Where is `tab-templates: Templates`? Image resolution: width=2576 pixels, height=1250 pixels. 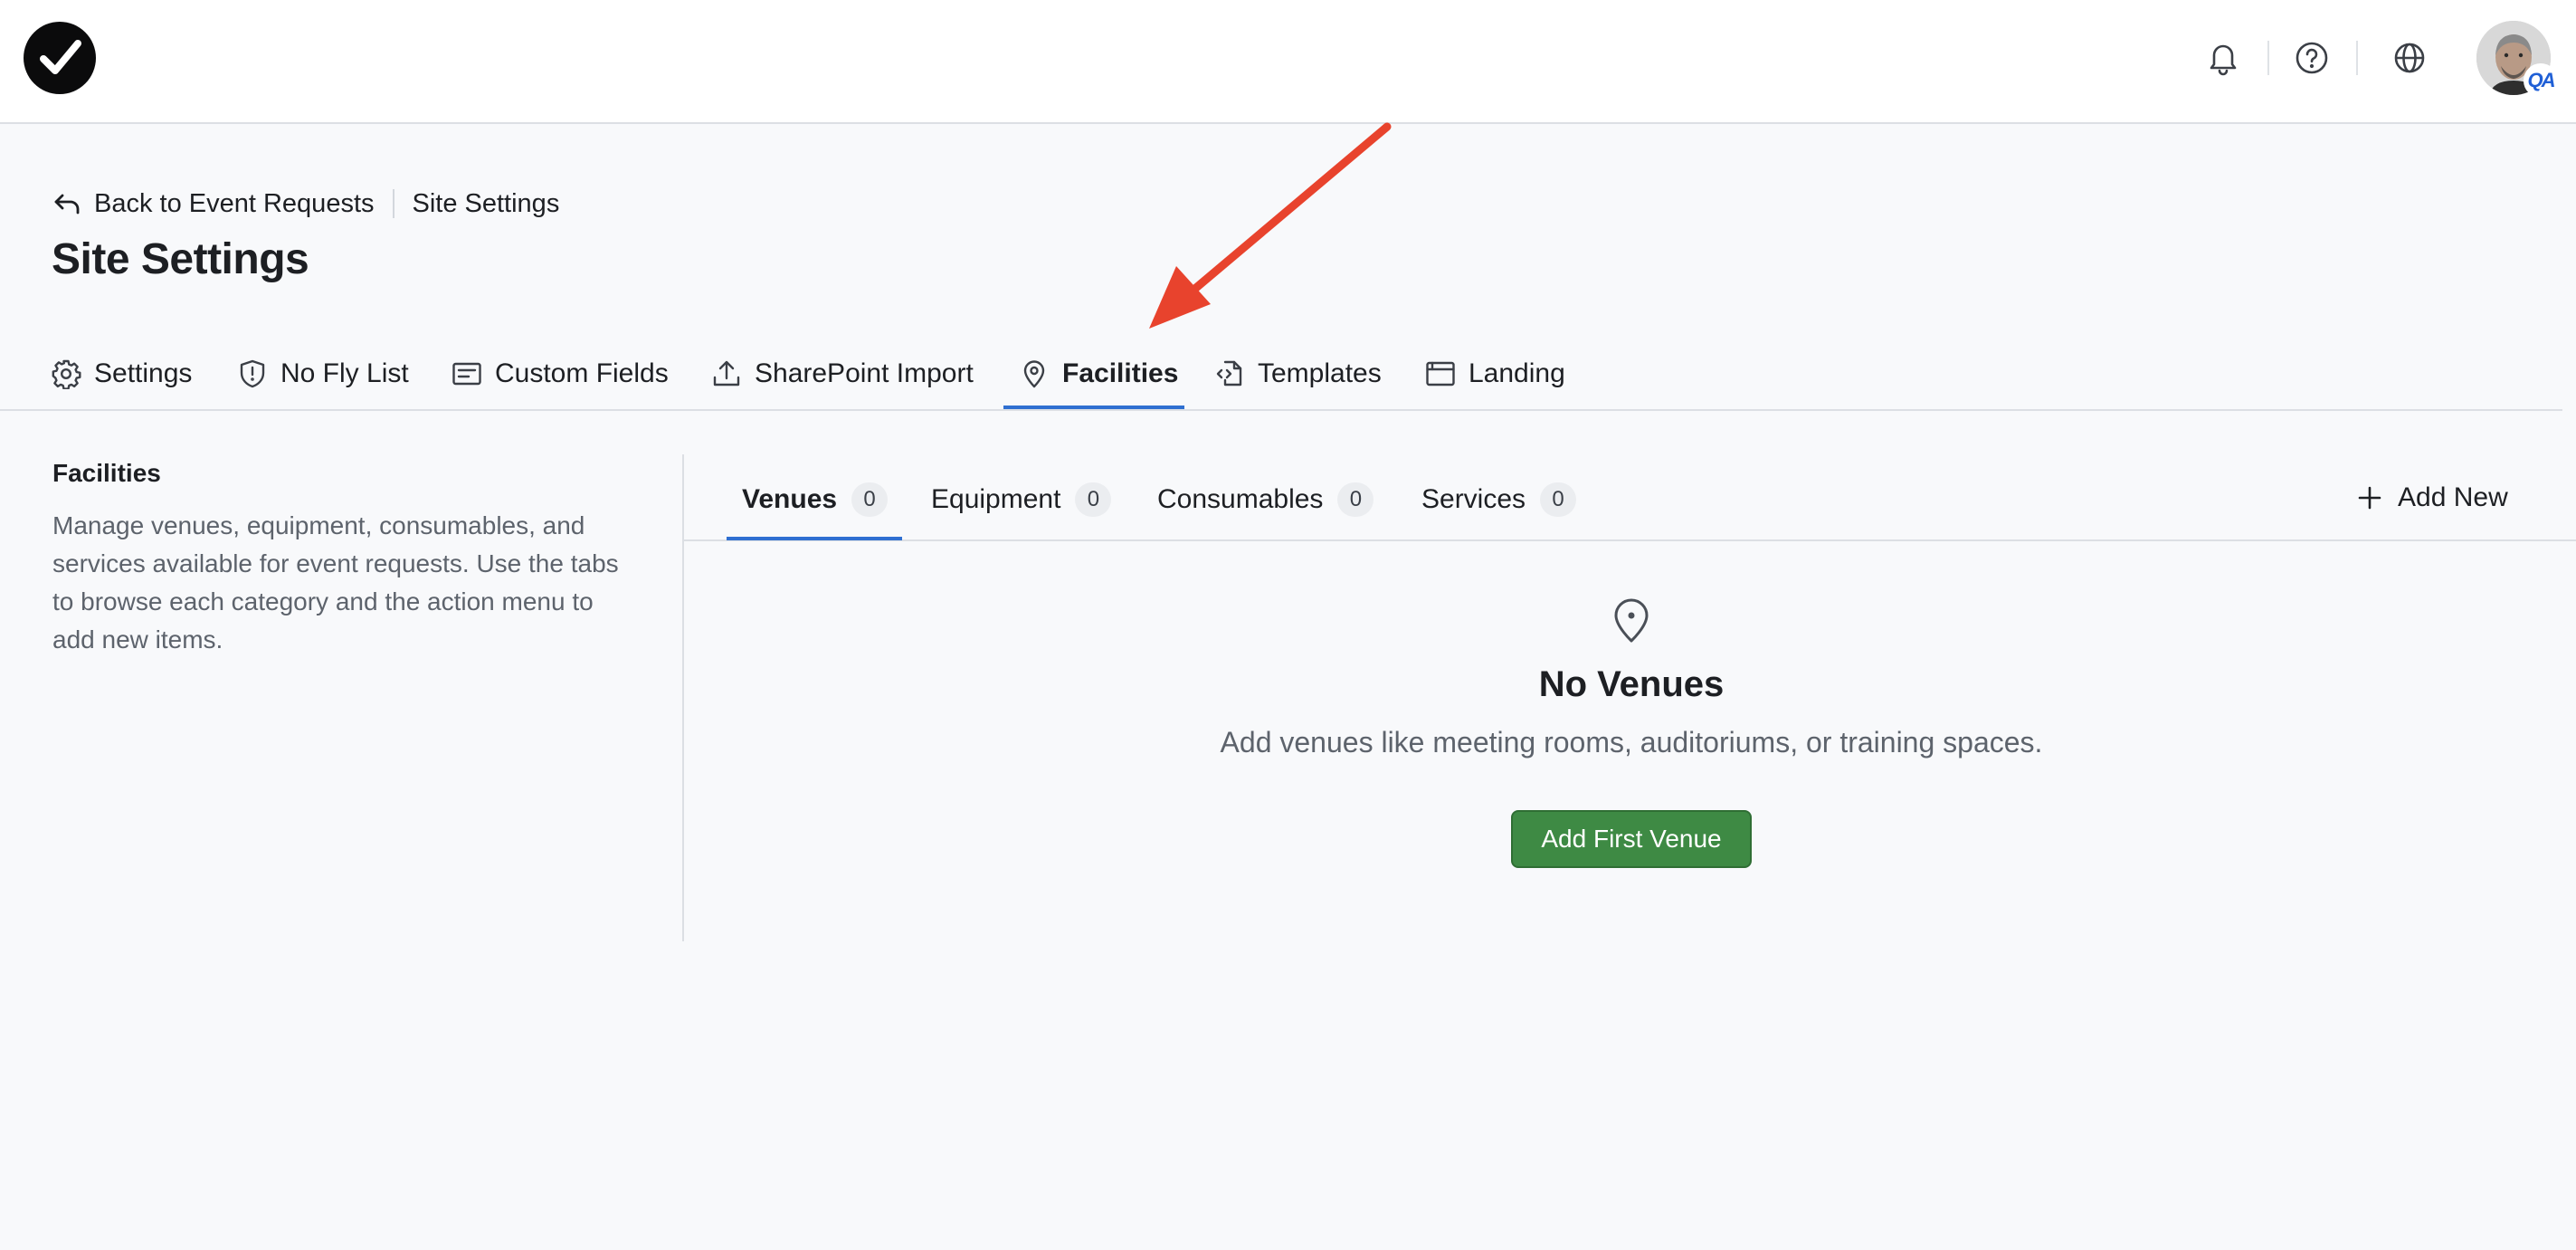 tab-templates: Templates is located at coordinates (1298, 374).